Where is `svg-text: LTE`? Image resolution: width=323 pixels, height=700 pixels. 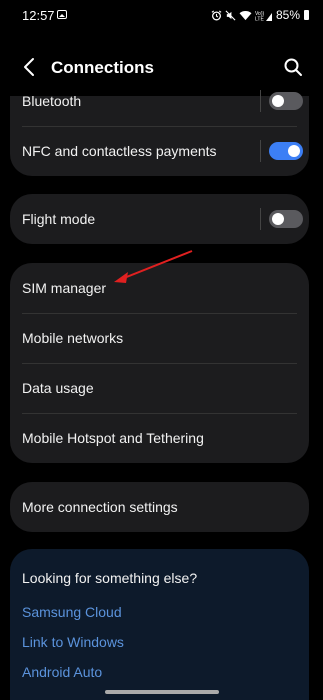
svg-text: LTE is located at coordinates (259, 18).